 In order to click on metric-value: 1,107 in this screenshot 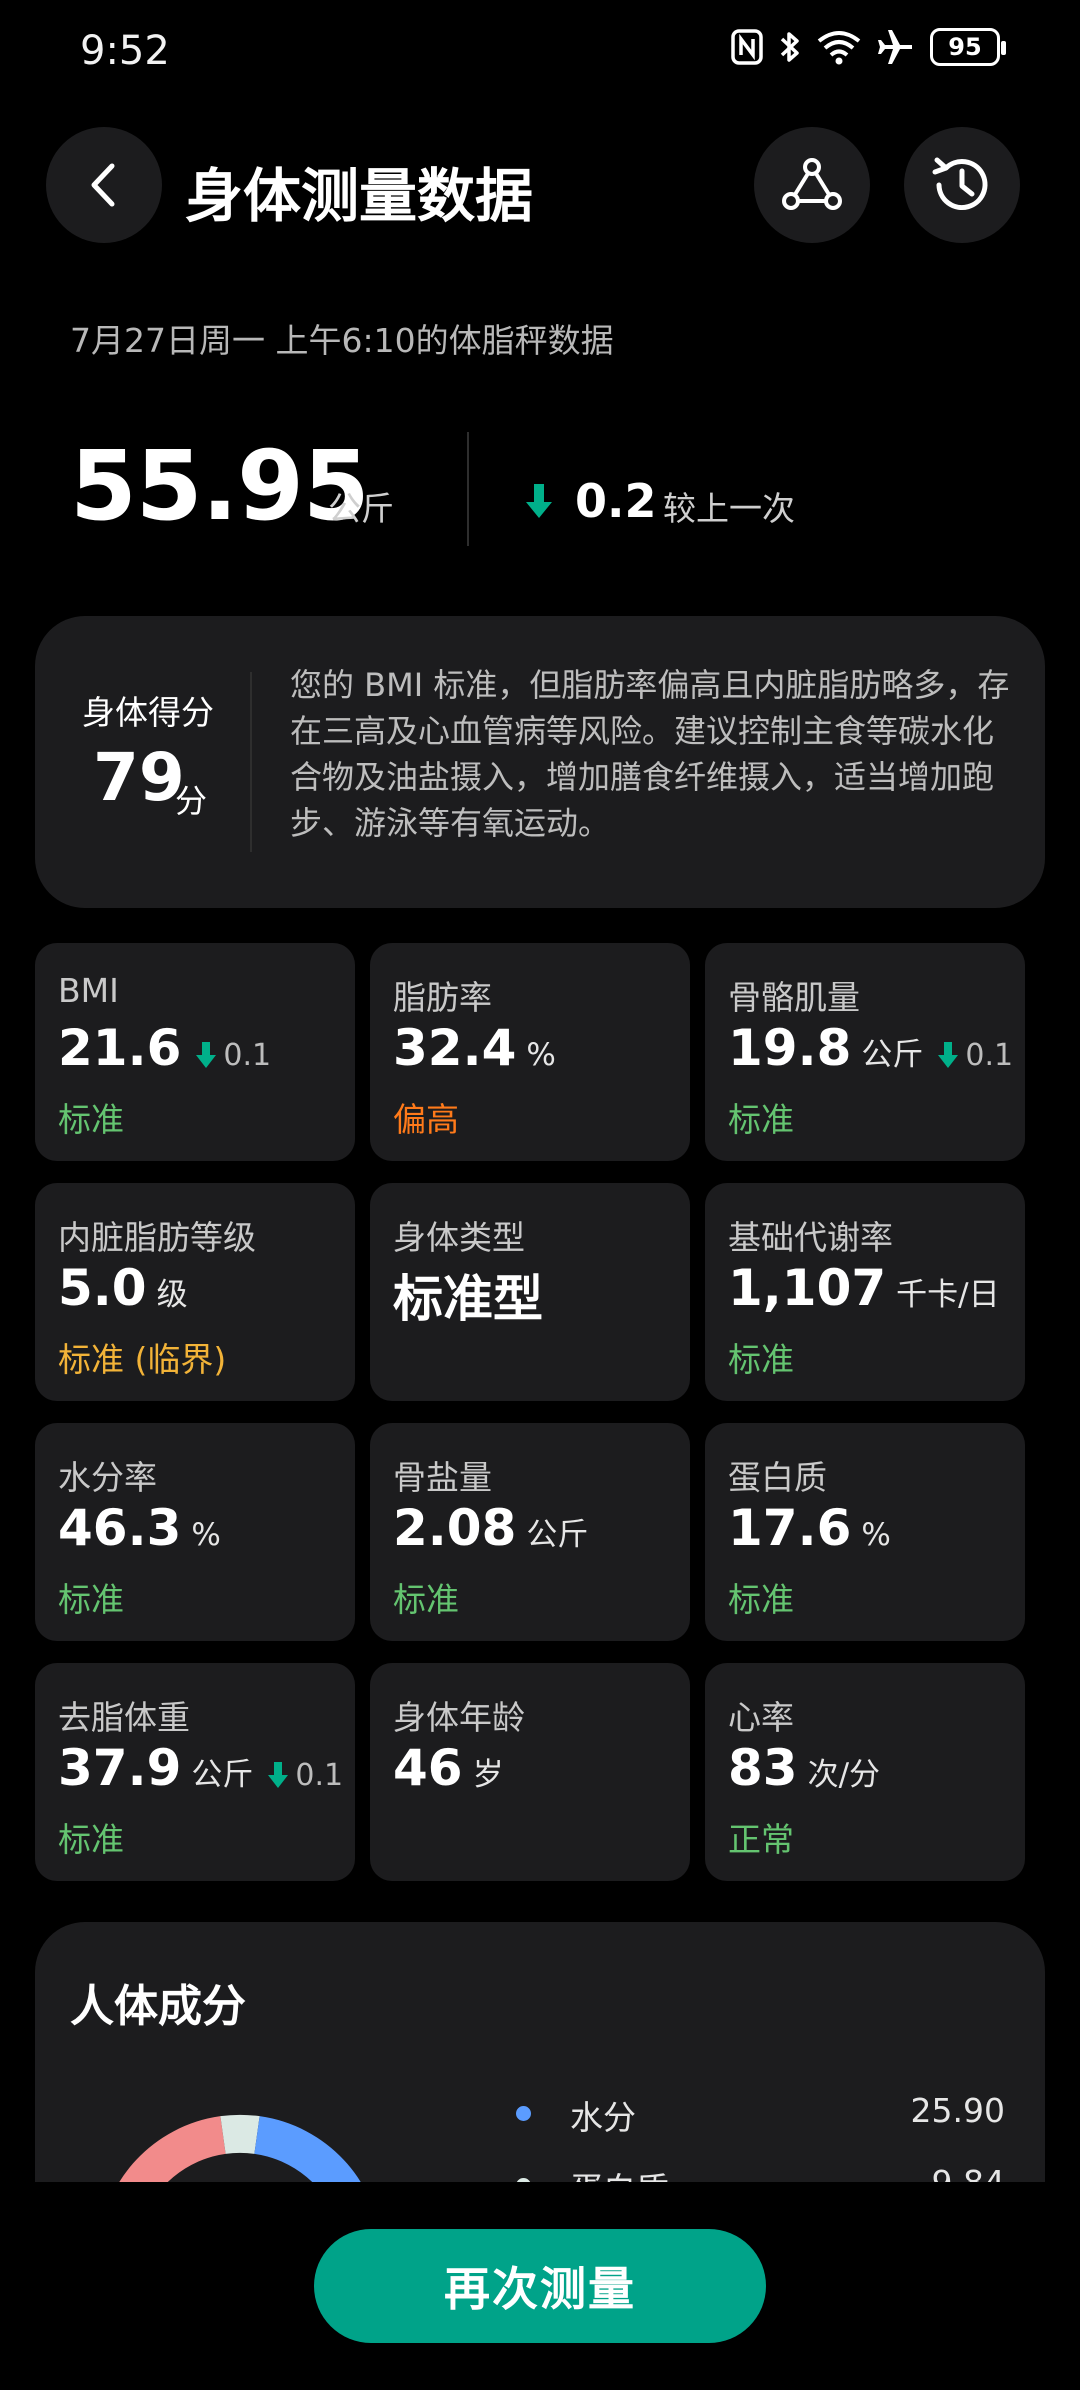, I will do `click(807, 1288)`.